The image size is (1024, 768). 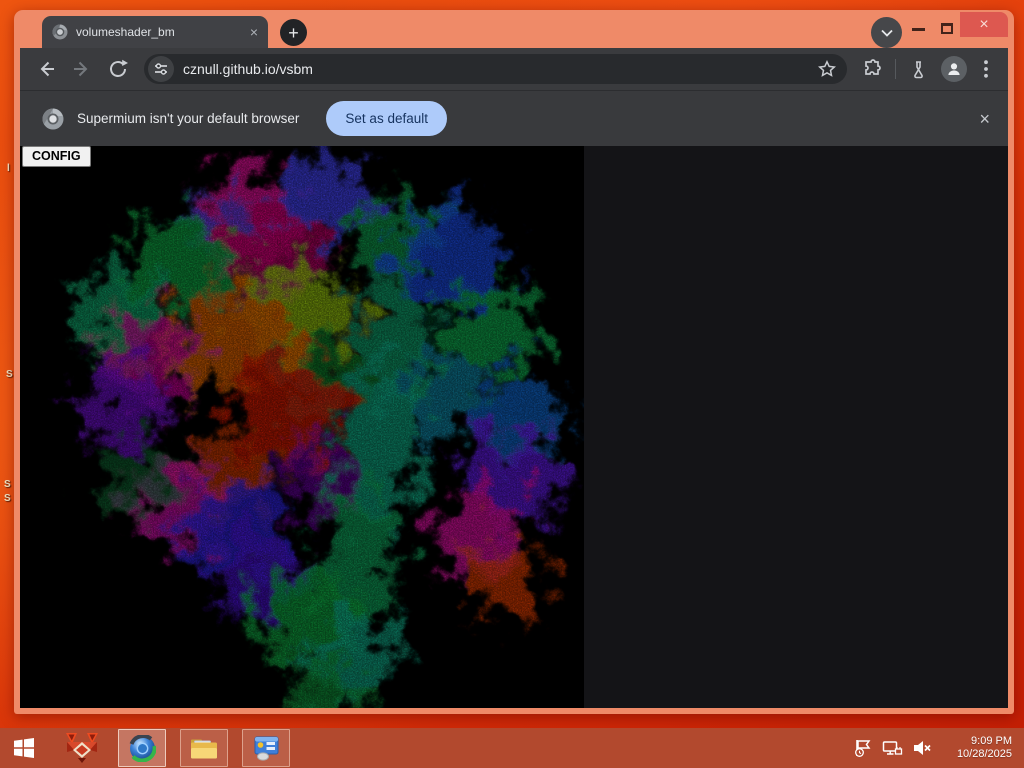 I want to click on site-info-button, so click(x=161, y=69).